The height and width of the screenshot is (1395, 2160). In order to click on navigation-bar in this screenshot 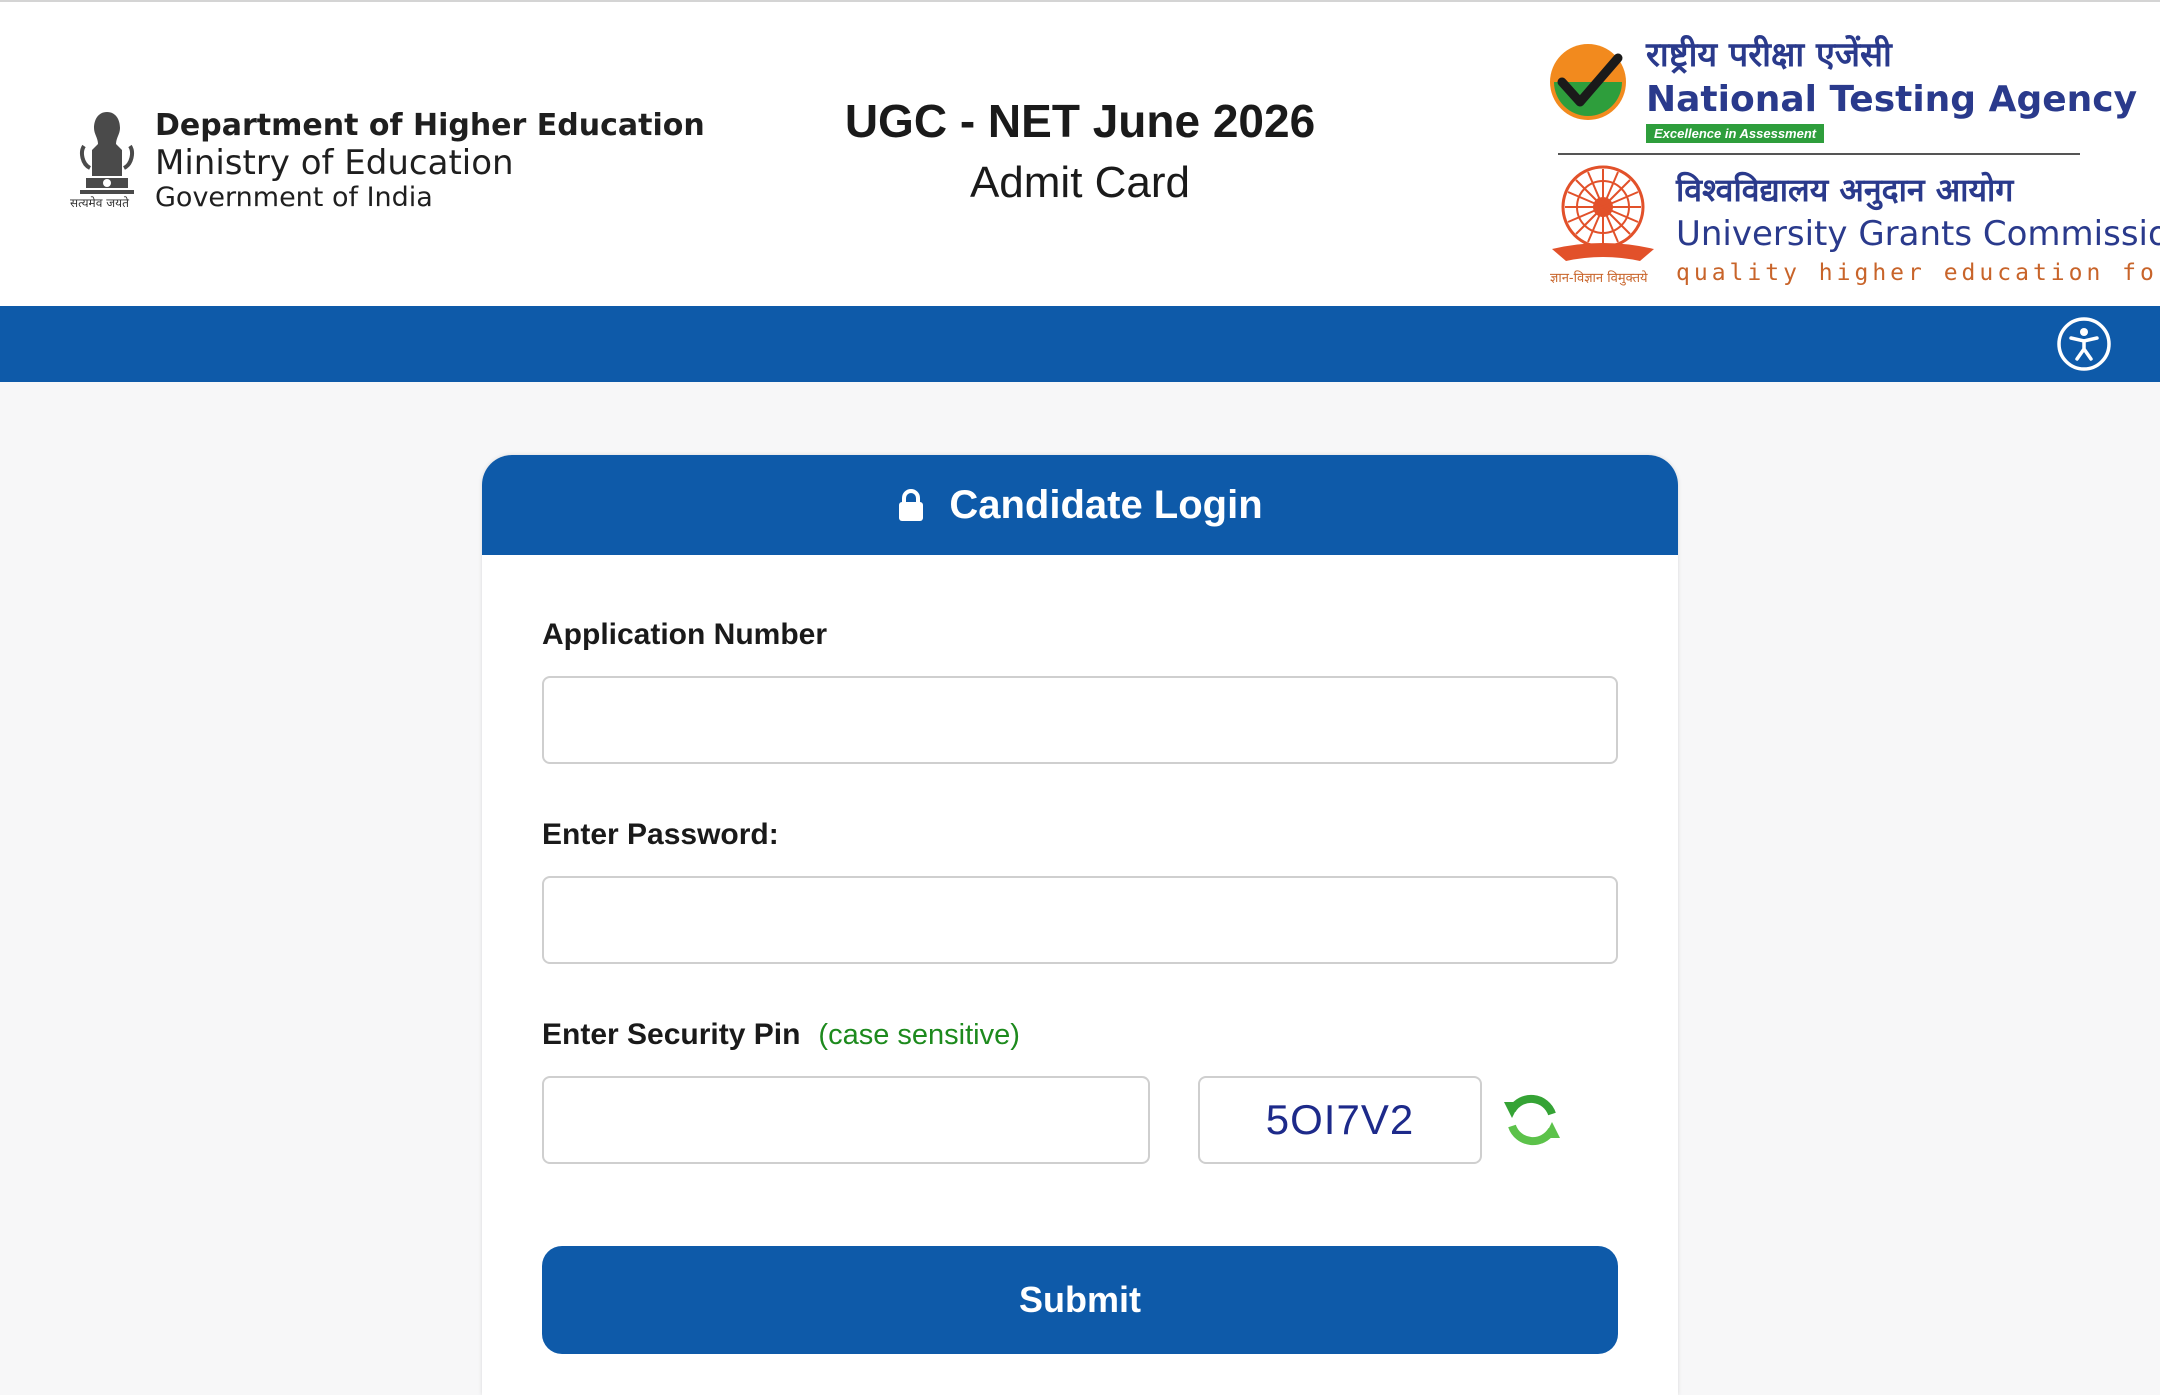, I will do `click(1080, 344)`.